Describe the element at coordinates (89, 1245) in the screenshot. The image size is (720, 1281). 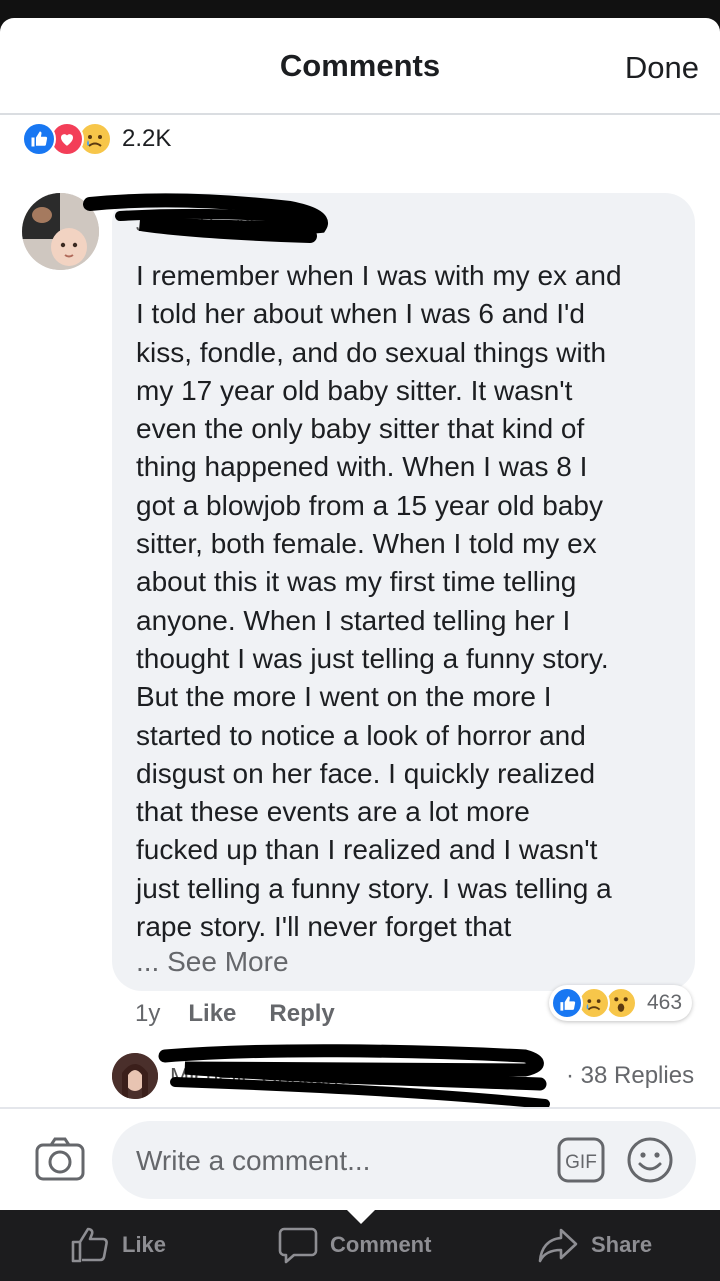
I see `thumbs-up-icon` at that location.